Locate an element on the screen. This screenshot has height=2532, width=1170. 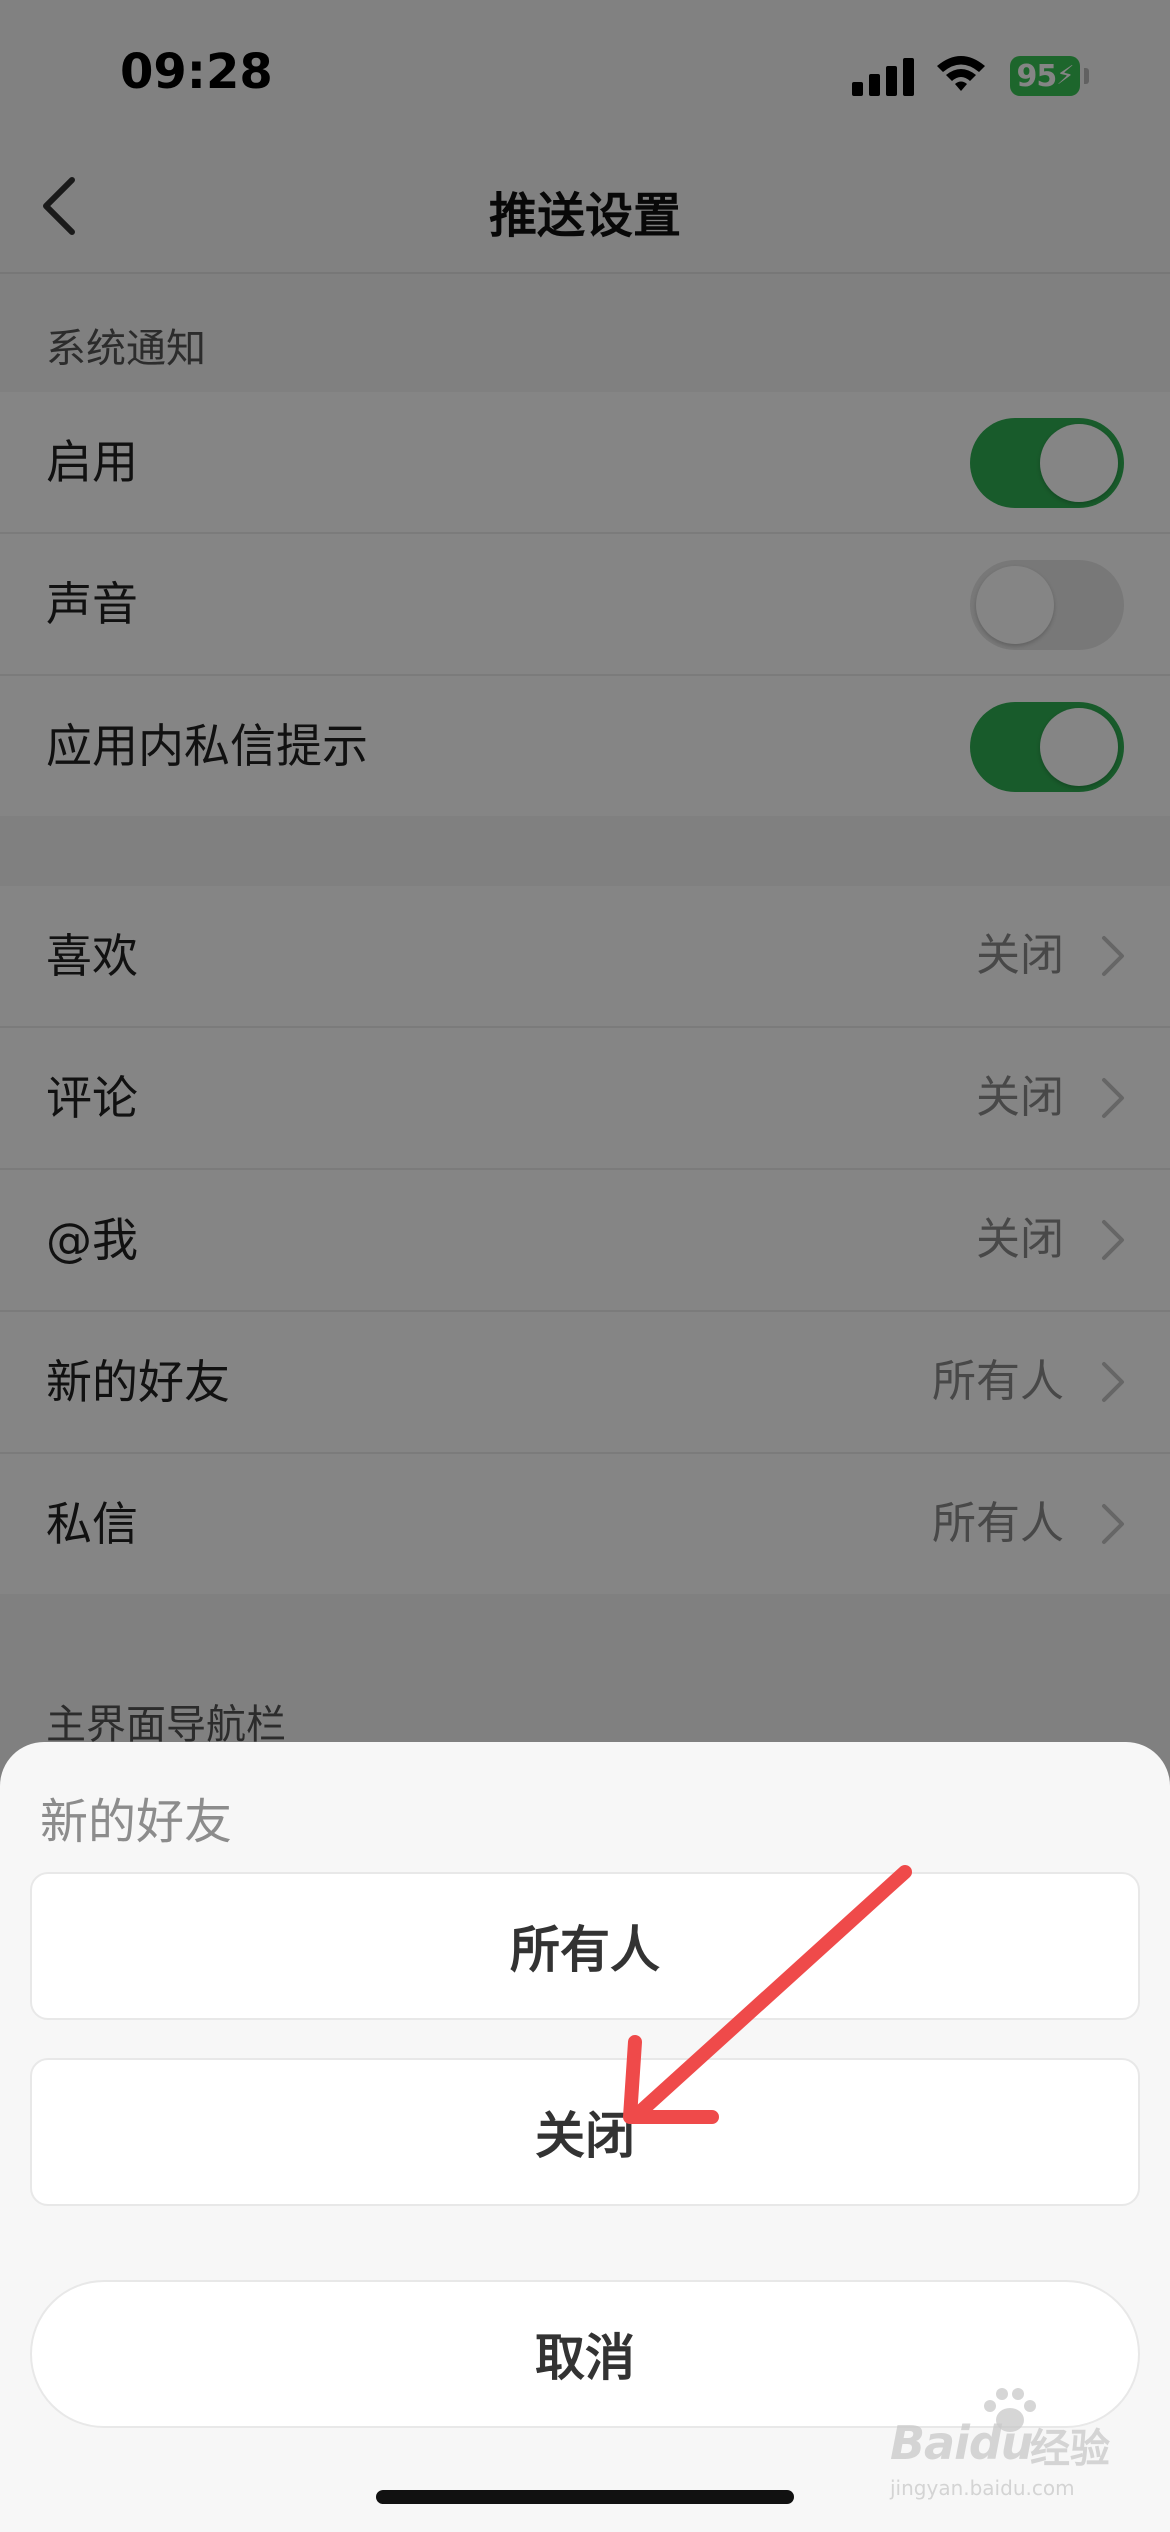
option-off-button: 关闭 is located at coordinates (585, 2132).